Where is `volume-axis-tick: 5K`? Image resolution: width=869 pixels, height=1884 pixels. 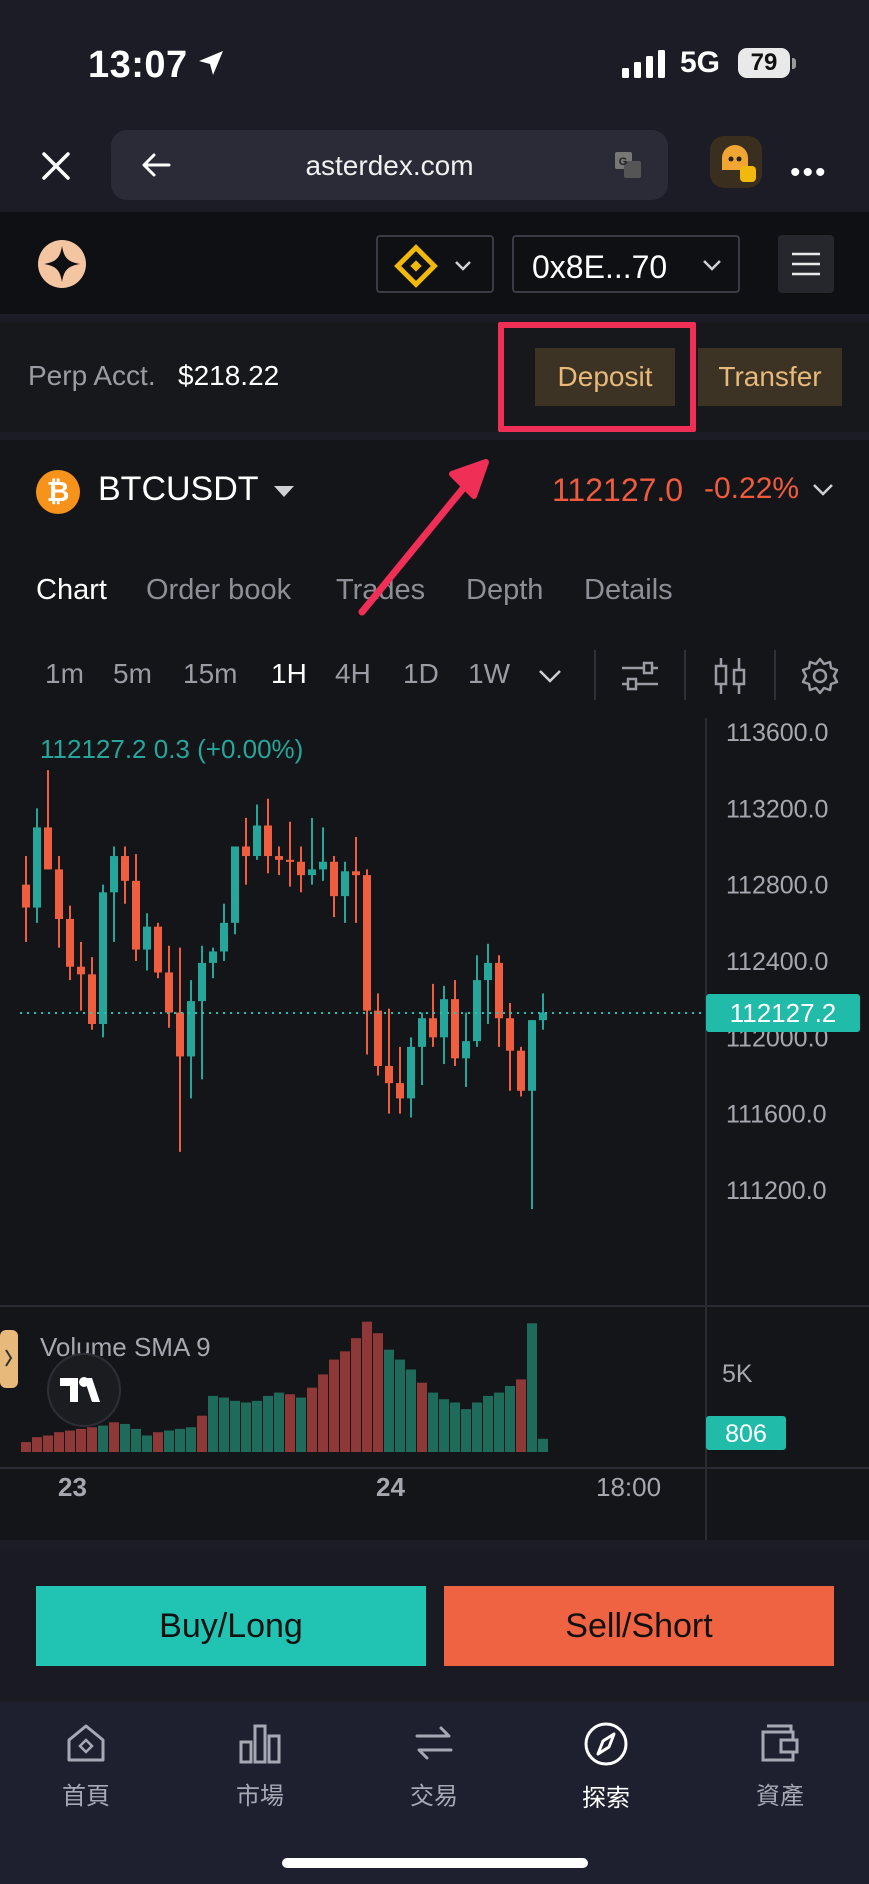 volume-axis-tick: 5K is located at coordinates (737, 1374).